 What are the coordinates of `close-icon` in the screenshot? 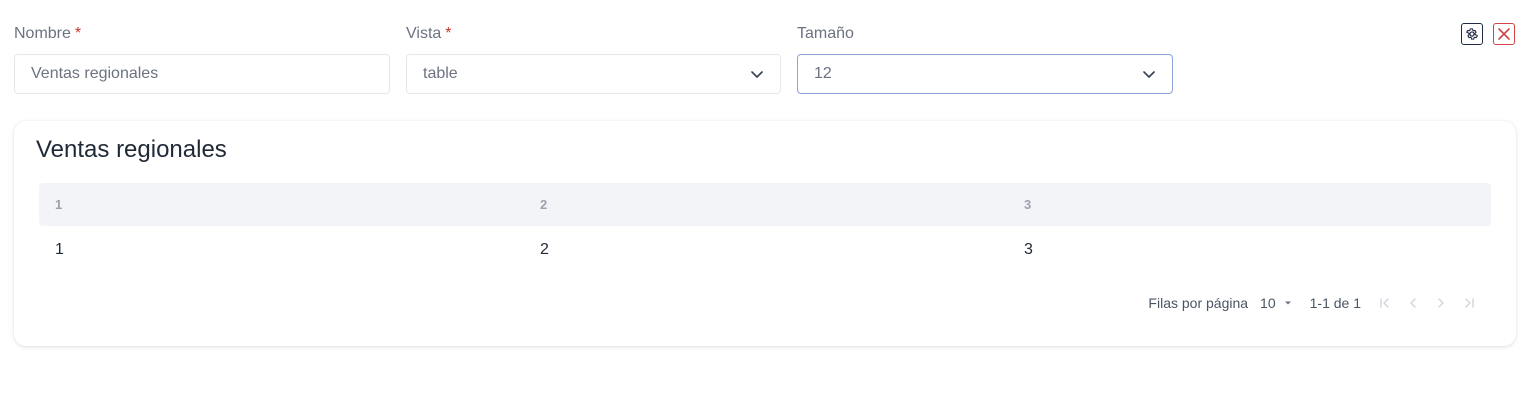 It's located at (1504, 34).